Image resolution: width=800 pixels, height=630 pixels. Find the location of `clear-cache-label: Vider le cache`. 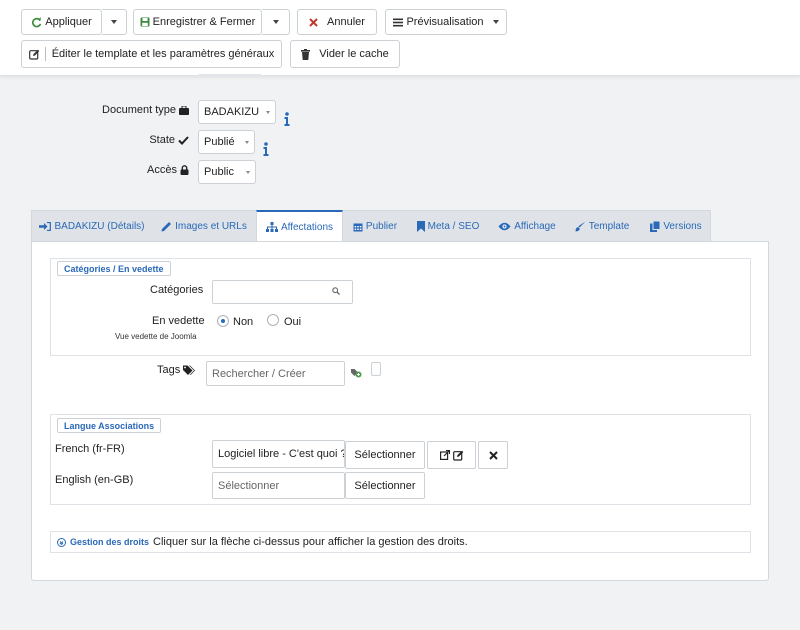

clear-cache-label: Vider le cache is located at coordinates (354, 54).